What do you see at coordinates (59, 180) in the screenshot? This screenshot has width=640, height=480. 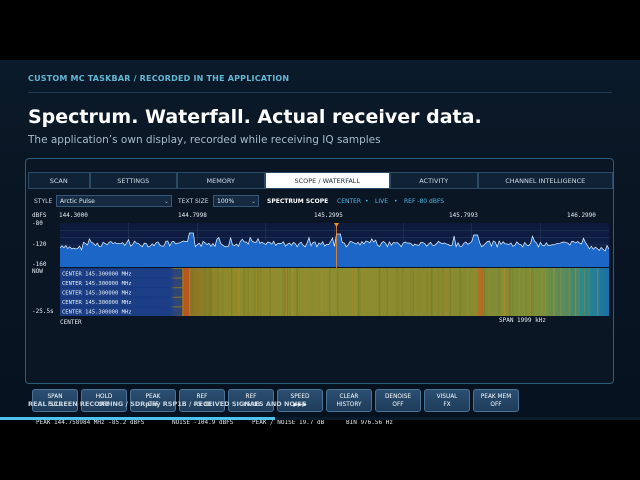 I see `tab-scan: SCAN` at bounding box center [59, 180].